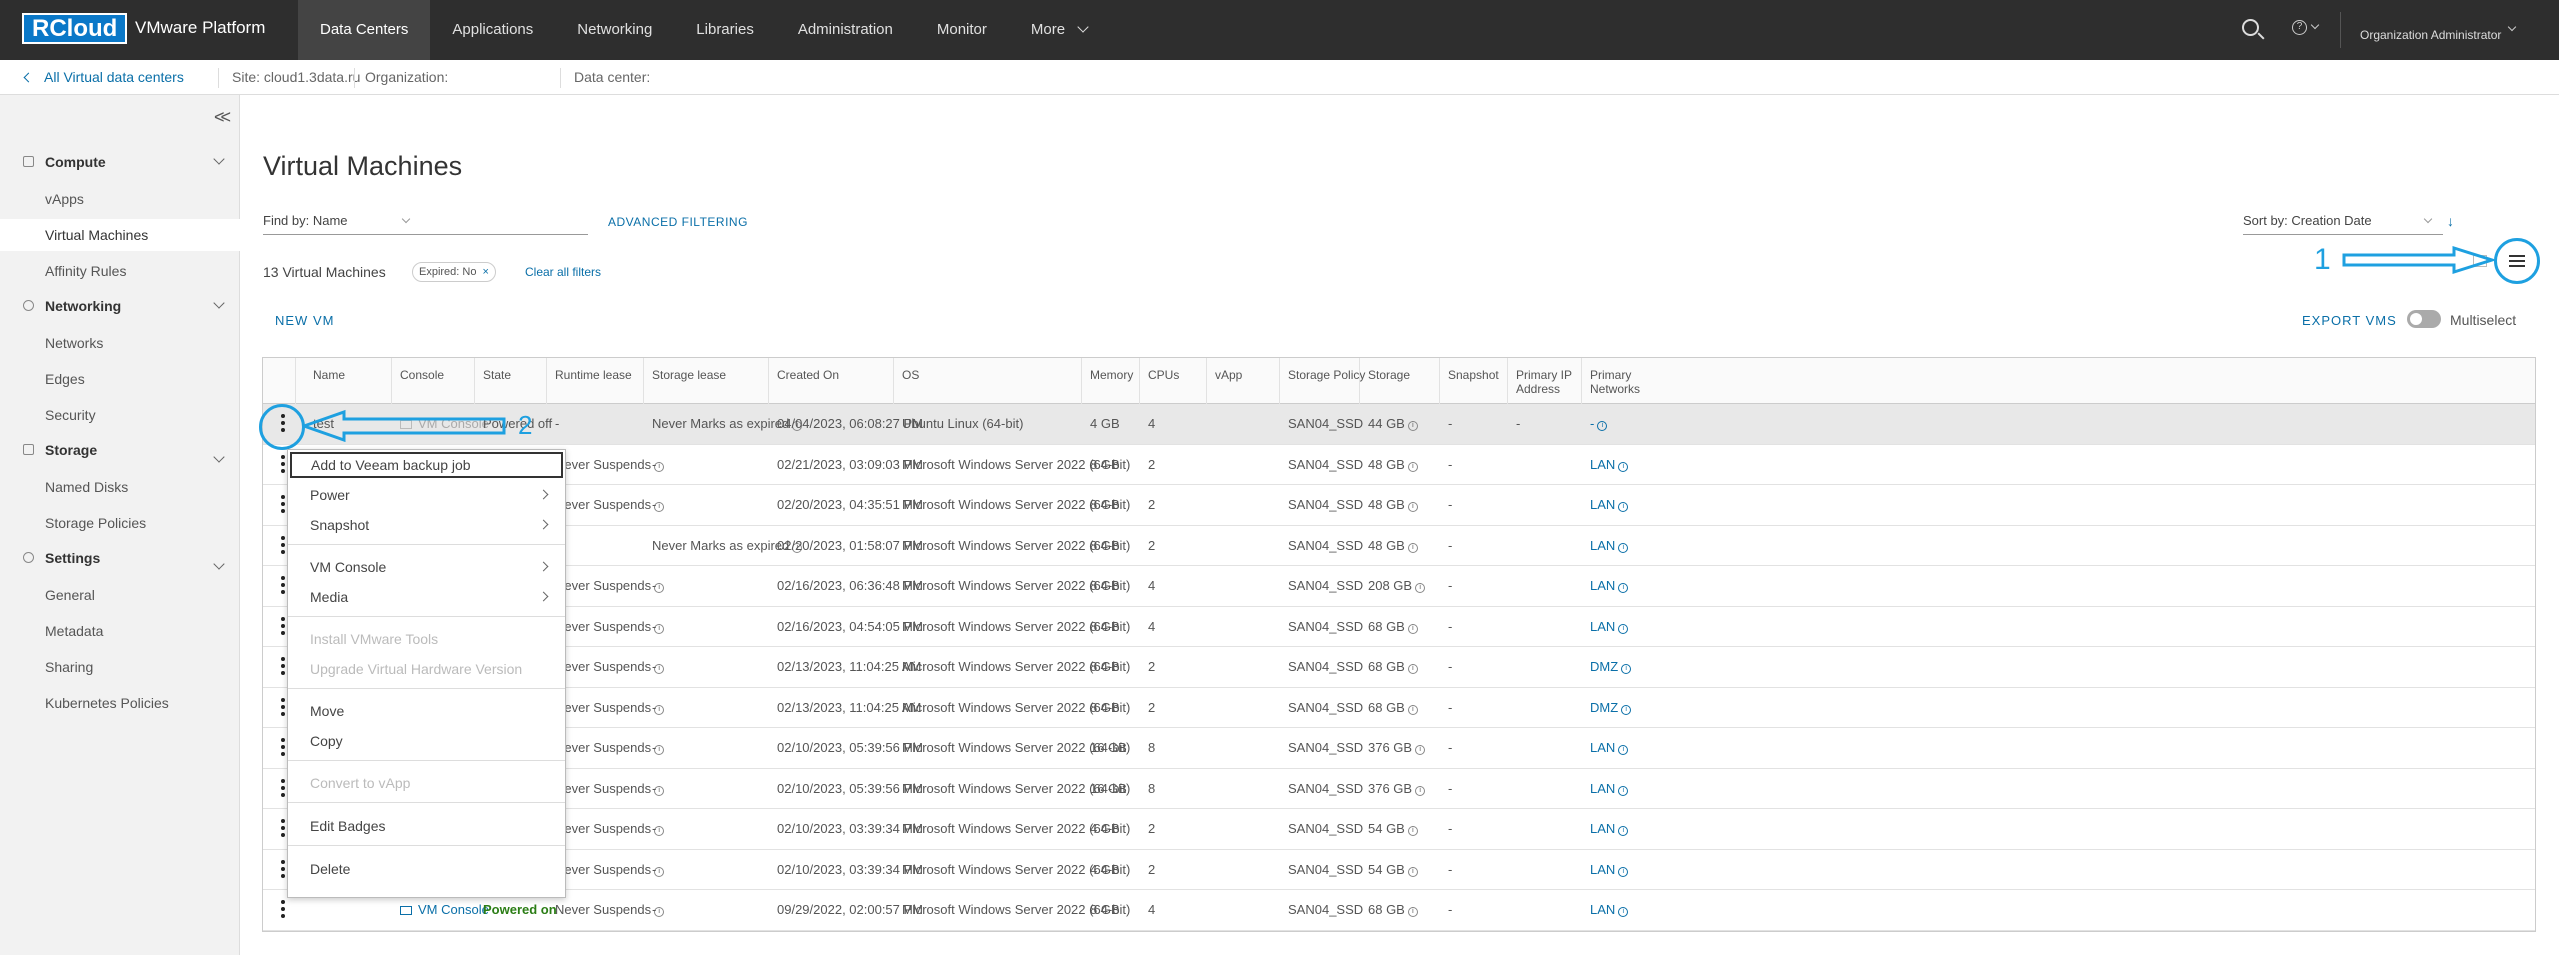  Describe the element at coordinates (329, 375) in the screenshot. I see `col-name: Name` at that location.